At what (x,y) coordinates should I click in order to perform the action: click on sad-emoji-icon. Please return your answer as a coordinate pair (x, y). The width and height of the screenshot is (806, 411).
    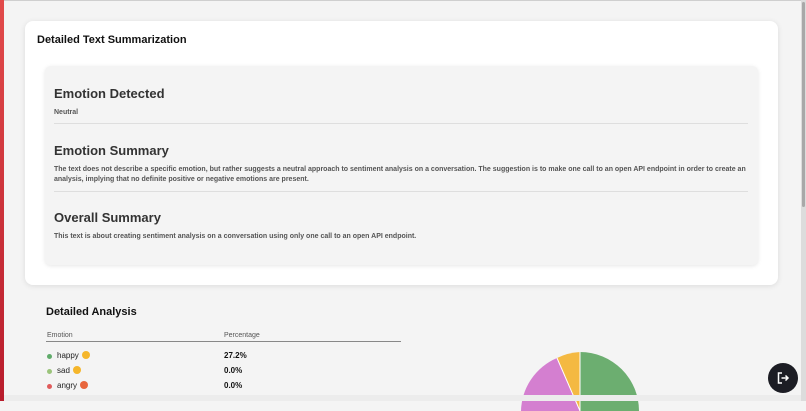
    Looking at the image, I should click on (76, 370).